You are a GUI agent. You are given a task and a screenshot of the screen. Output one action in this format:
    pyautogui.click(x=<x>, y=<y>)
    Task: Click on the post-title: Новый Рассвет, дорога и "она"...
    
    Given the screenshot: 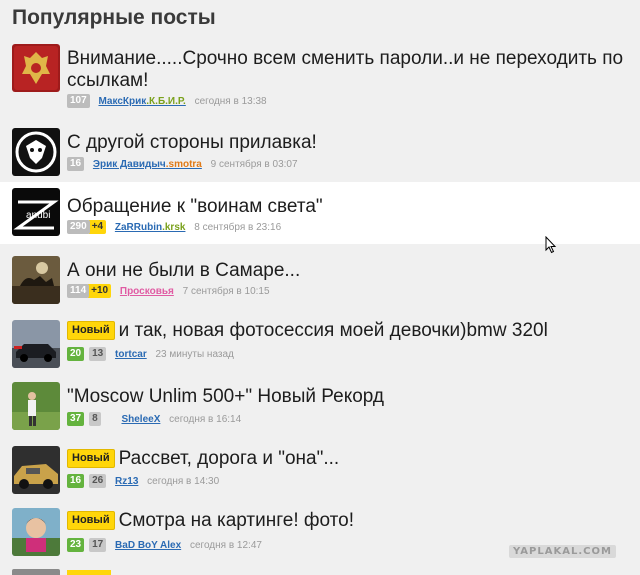 What is the action you would take?
    pyautogui.click(x=203, y=459)
    